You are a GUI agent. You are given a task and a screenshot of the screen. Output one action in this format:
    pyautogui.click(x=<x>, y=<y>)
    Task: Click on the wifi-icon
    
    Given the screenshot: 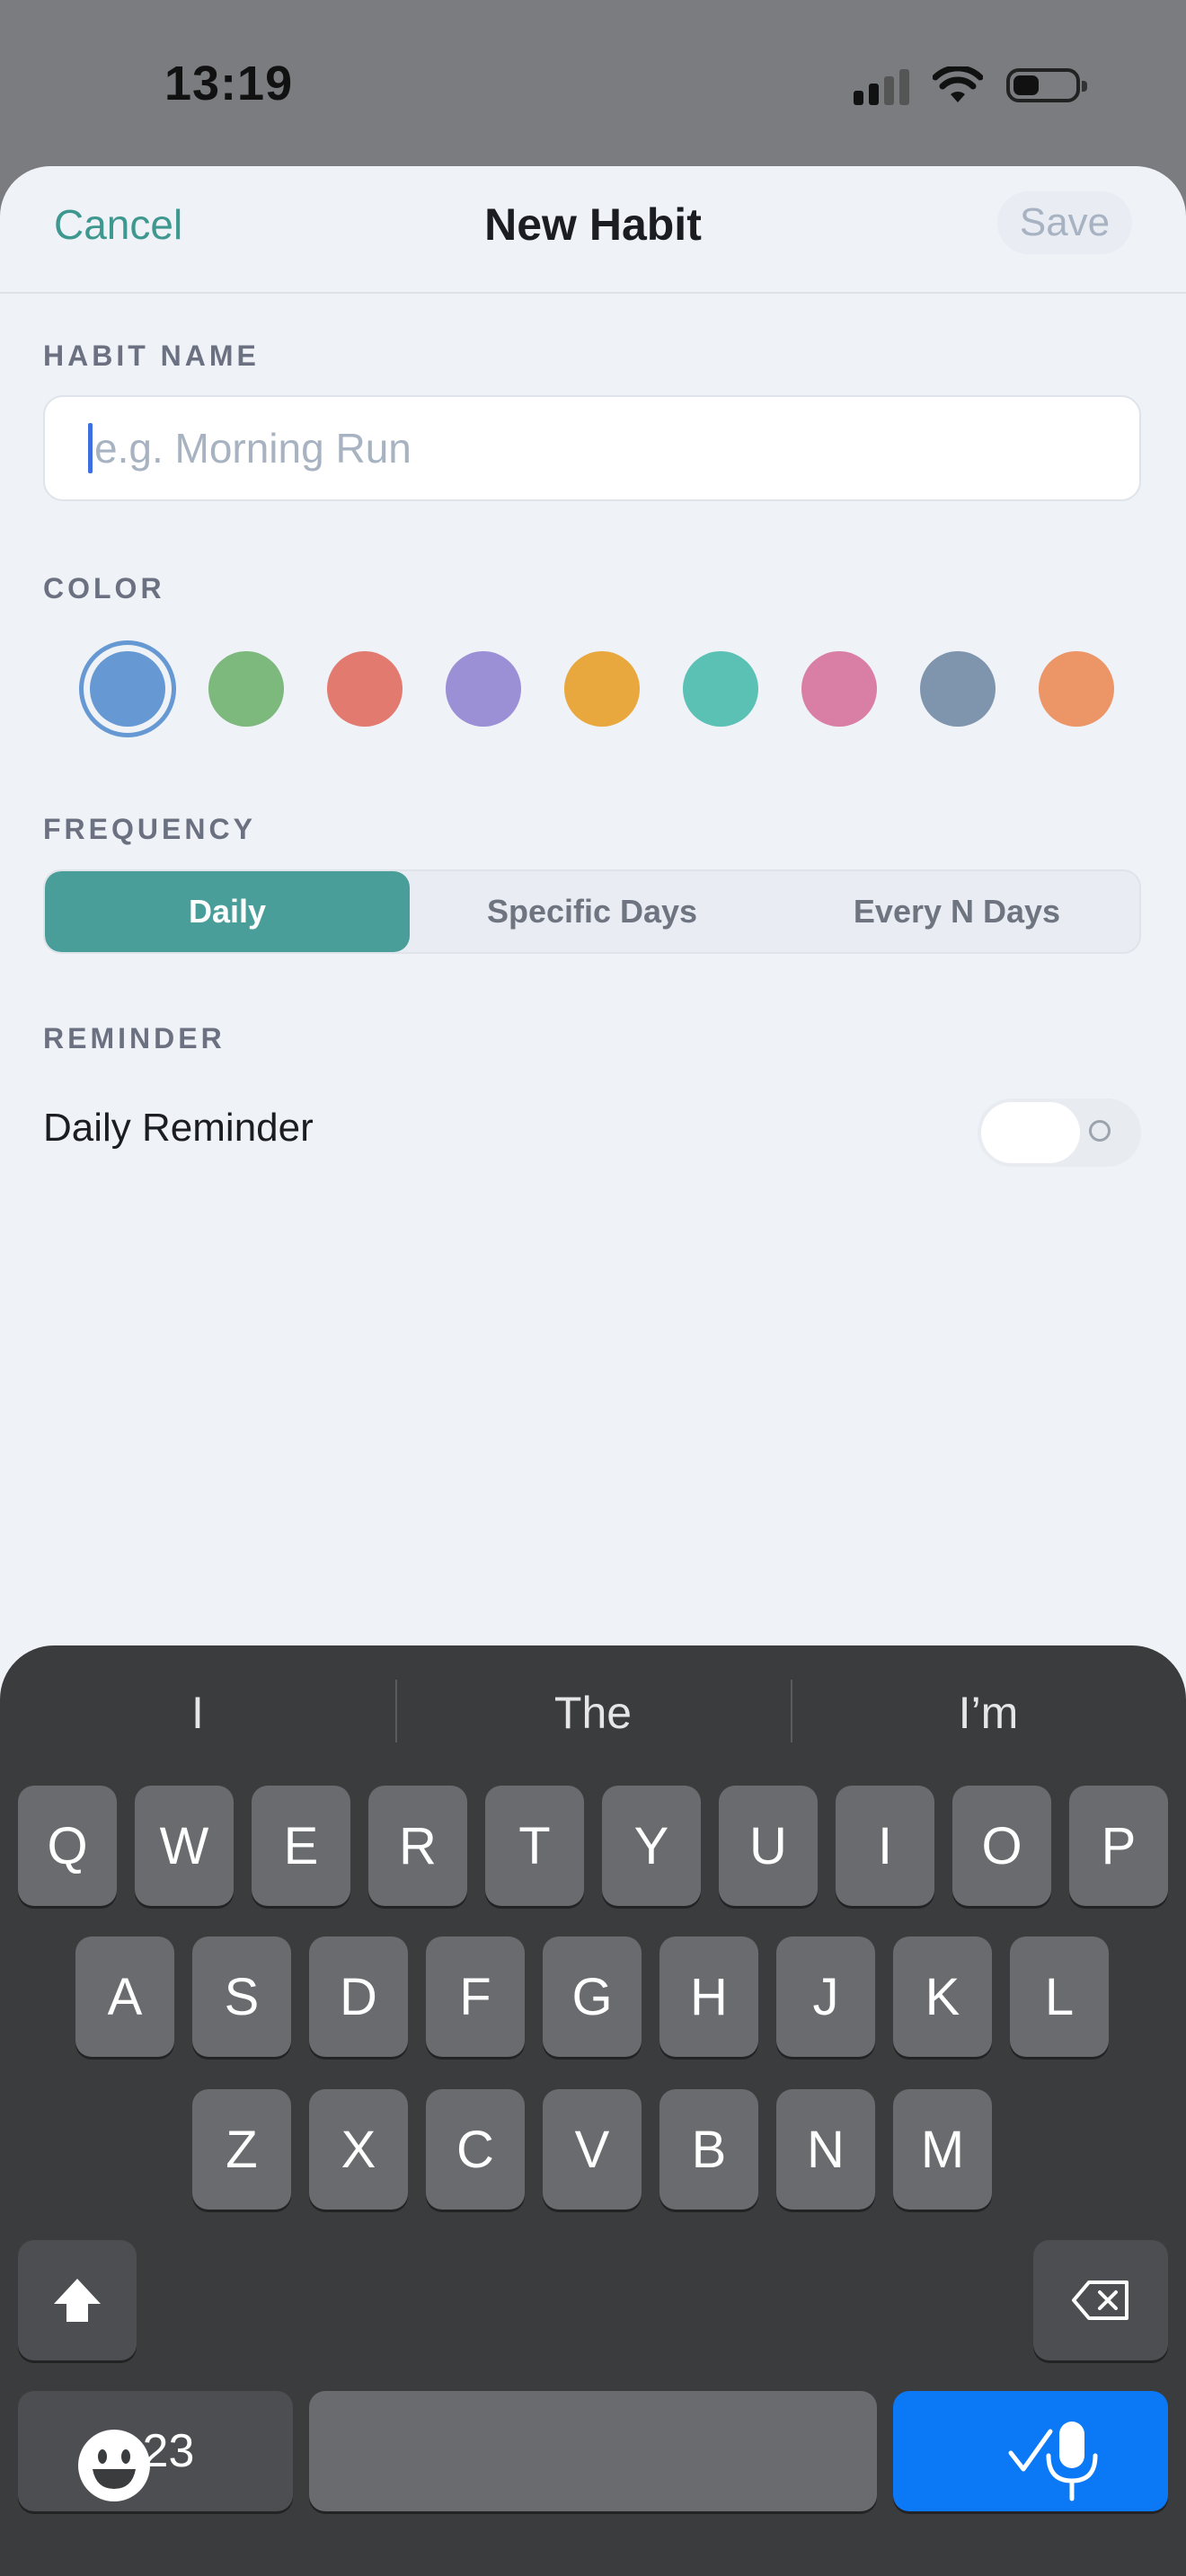 What is the action you would take?
    pyautogui.click(x=958, y=84)
    